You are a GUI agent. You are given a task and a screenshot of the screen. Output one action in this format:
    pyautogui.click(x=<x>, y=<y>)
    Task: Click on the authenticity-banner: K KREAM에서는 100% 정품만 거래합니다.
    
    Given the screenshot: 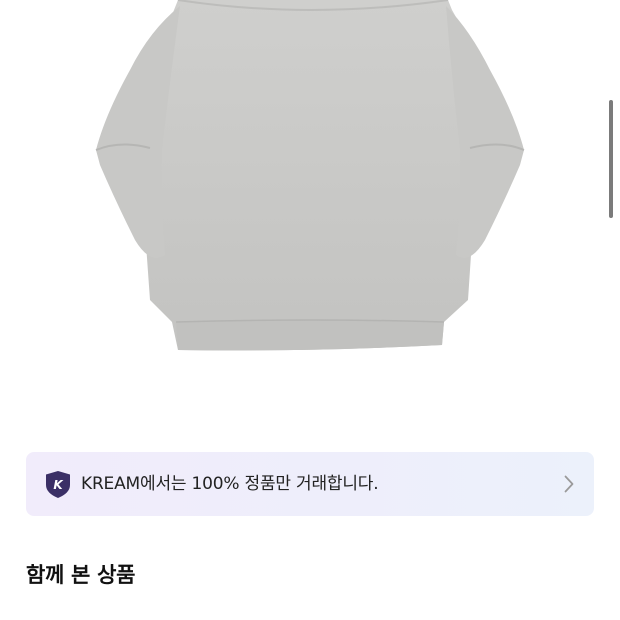 What is the action you would take?
    pyautogui.click(x=310, y=484)
    